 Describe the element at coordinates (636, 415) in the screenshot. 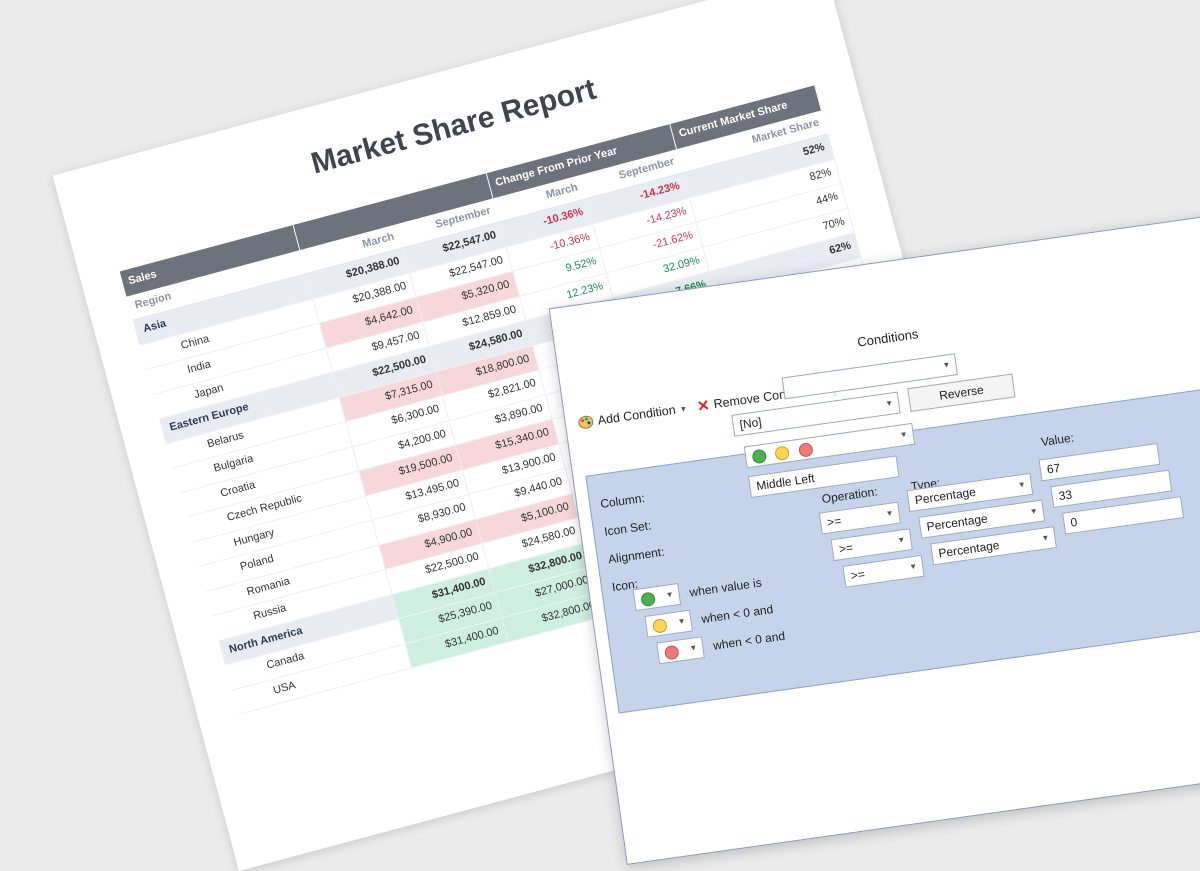

I see `add-condition-label: Add Condition` at that location.